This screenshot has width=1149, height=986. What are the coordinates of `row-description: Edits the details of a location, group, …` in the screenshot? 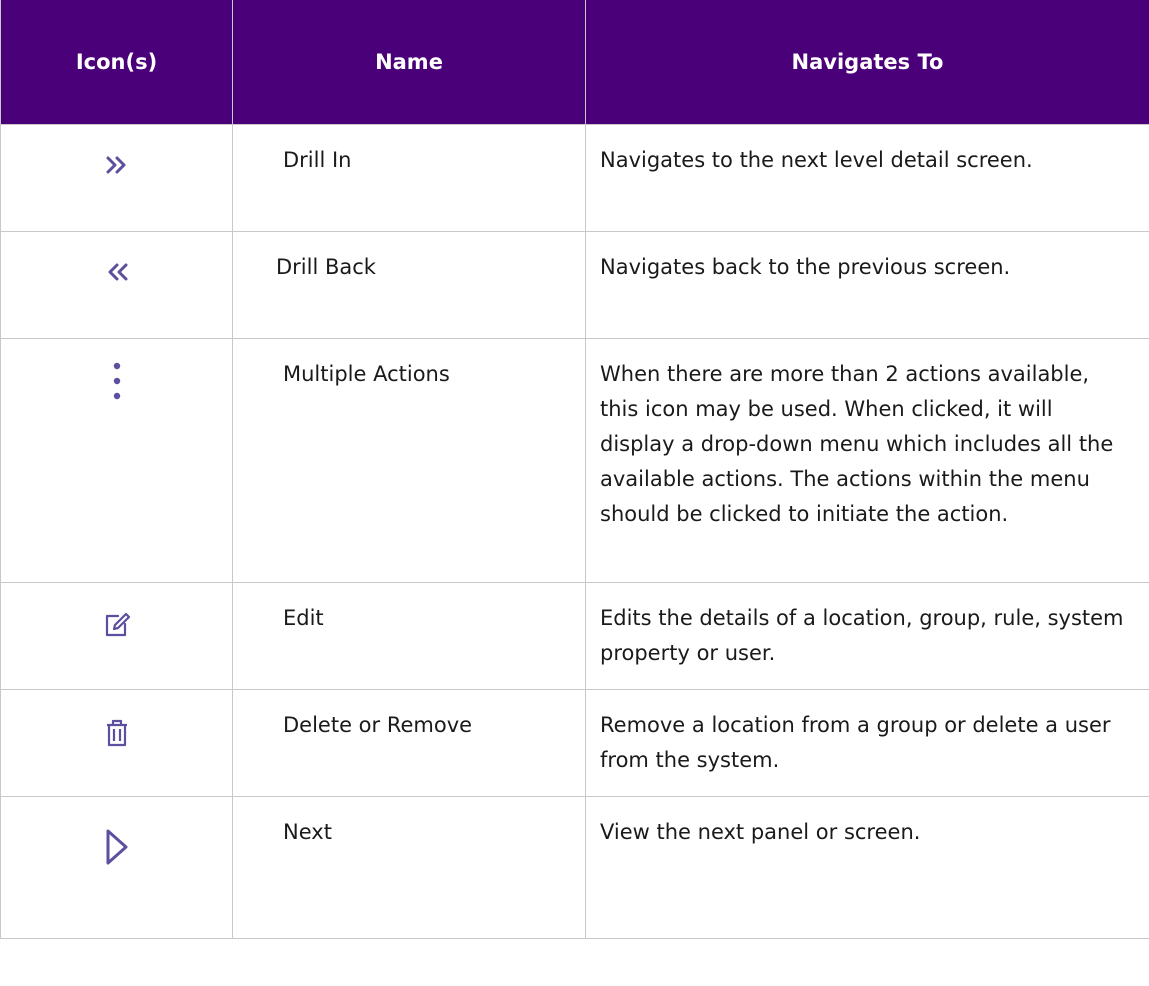 It's located at (862, 635).